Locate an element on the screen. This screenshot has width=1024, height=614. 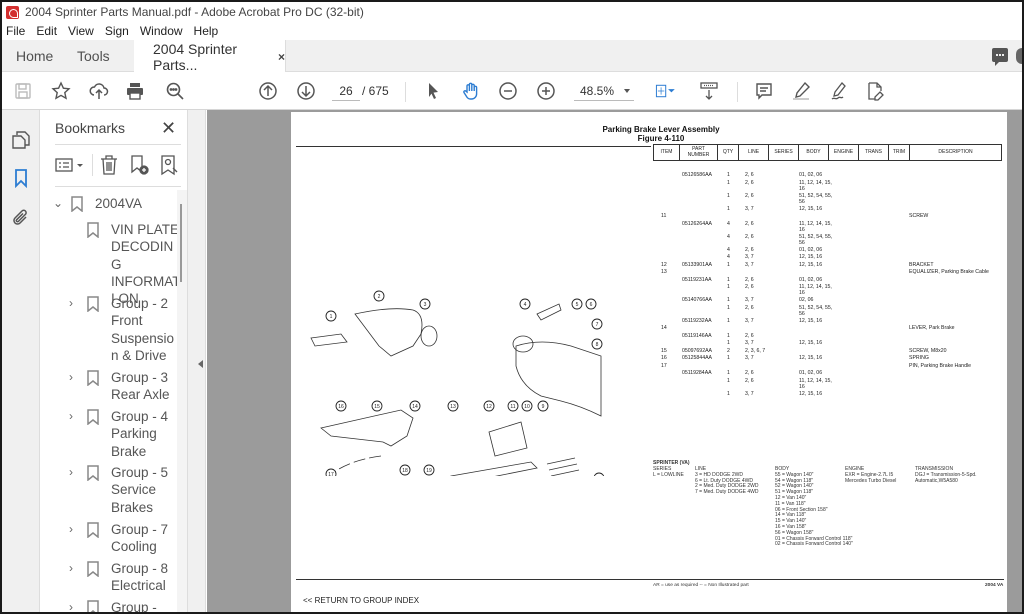
callout-number: 13 is located at coordinates (453, 407).